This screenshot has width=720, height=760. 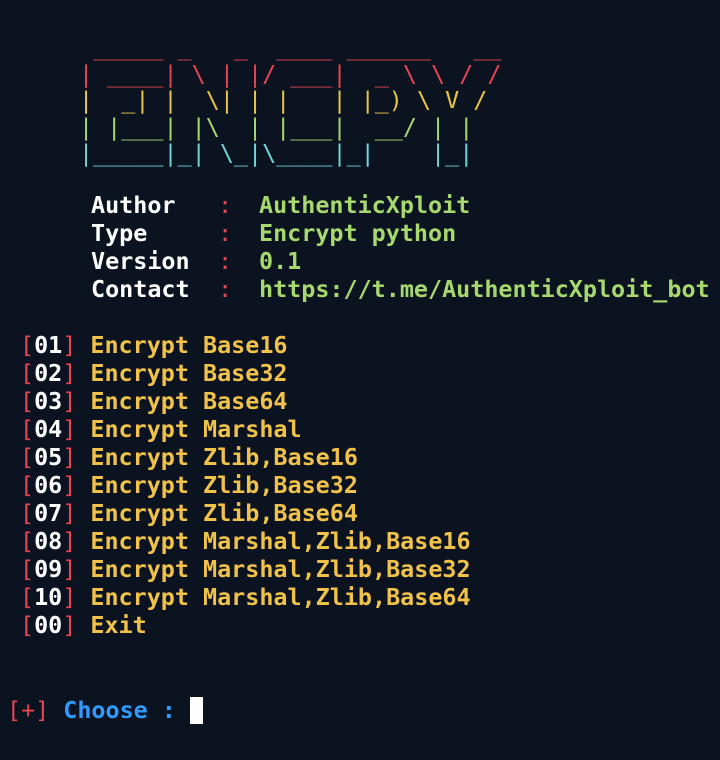 I want to click on menu-item-10: [10] Encrypt Marshal,Zlib,Base64, so click(x=245, y=597).